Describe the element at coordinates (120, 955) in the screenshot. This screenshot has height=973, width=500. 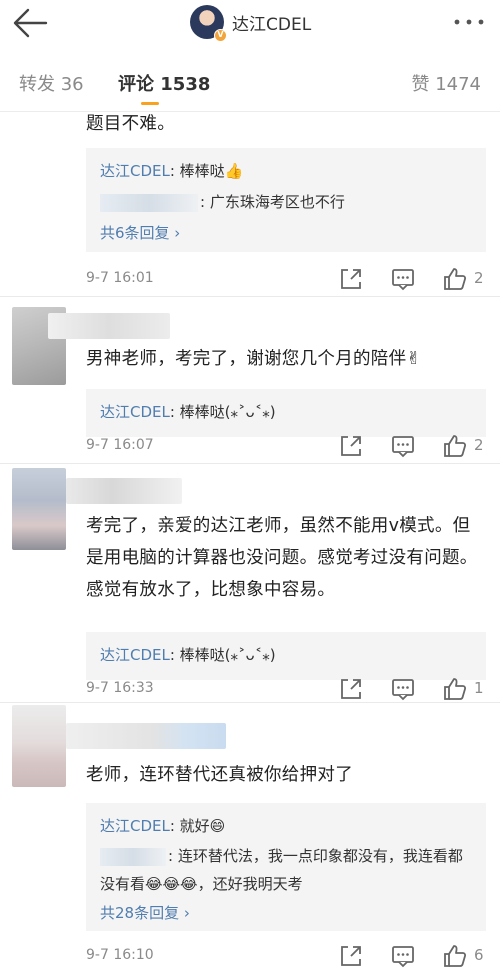
I see `comment-time: 9-7 16:10` at that location.